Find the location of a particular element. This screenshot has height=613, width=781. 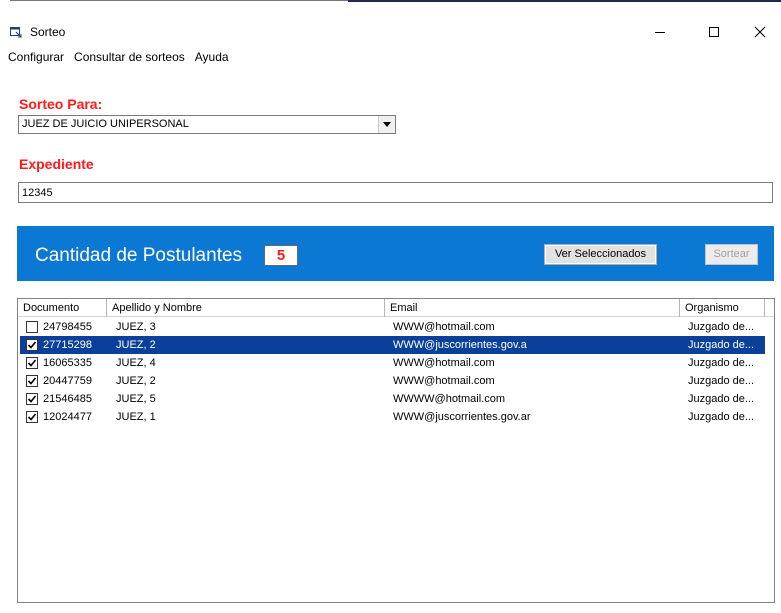

menu-consultar-sorteos: Consultar de sorteos is located at coordinates (132, 57).